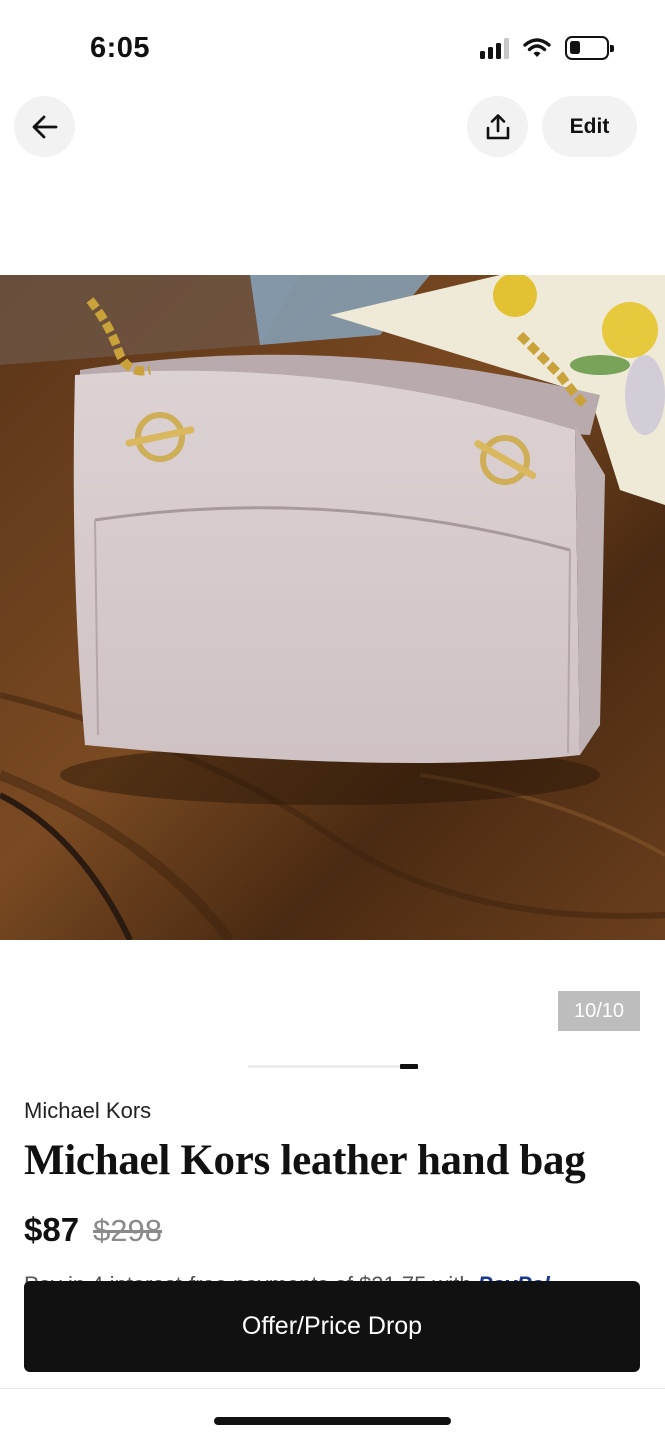  What do you see at coordinates (87, 1111) in the screenshot?
I see `brand-name: Michael Kors` at bounding box center [87, 1111].